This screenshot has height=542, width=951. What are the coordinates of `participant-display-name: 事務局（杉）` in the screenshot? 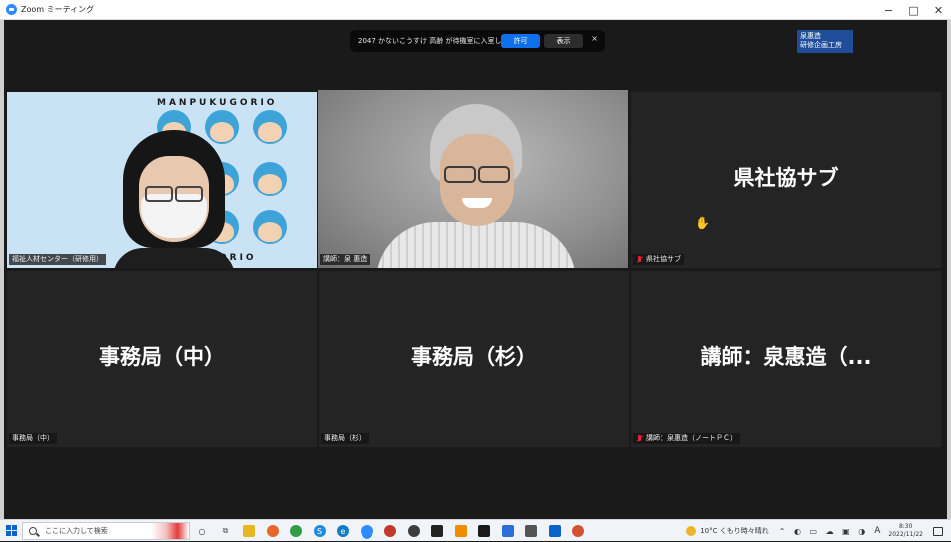 It's located at (474, 357).